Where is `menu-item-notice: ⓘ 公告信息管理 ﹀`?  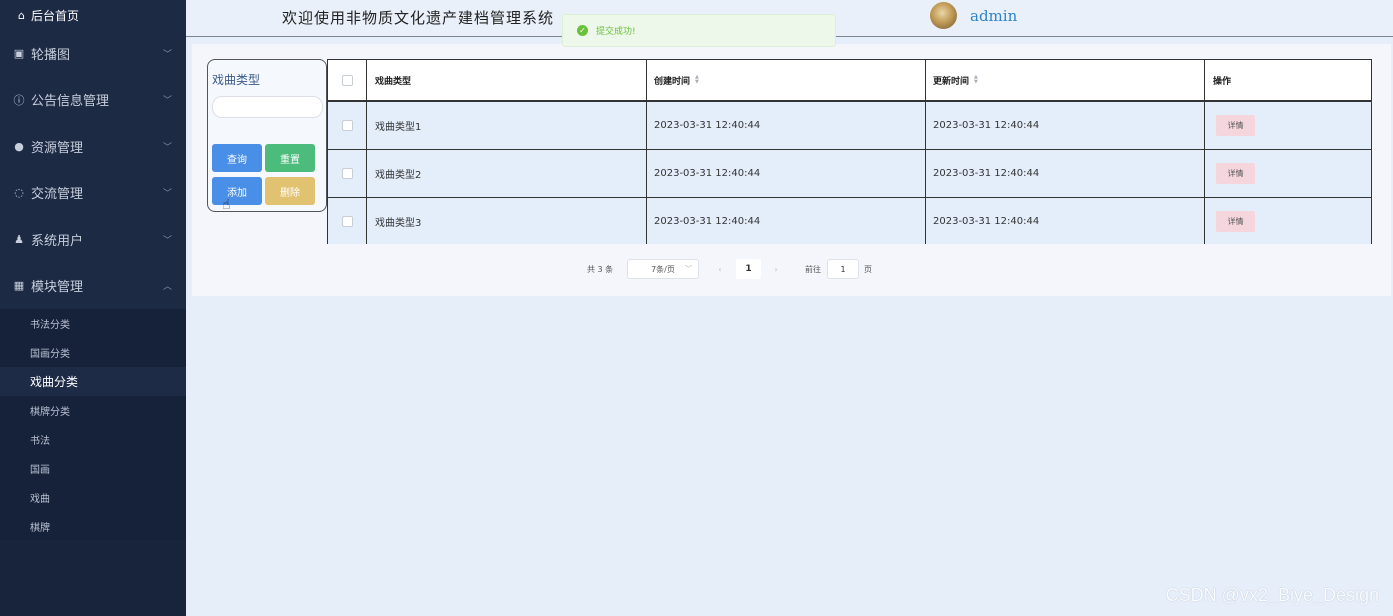
menu-item-notice: ⓘ 公告信息管理 ﹀ is located at coordinates (93, 100).